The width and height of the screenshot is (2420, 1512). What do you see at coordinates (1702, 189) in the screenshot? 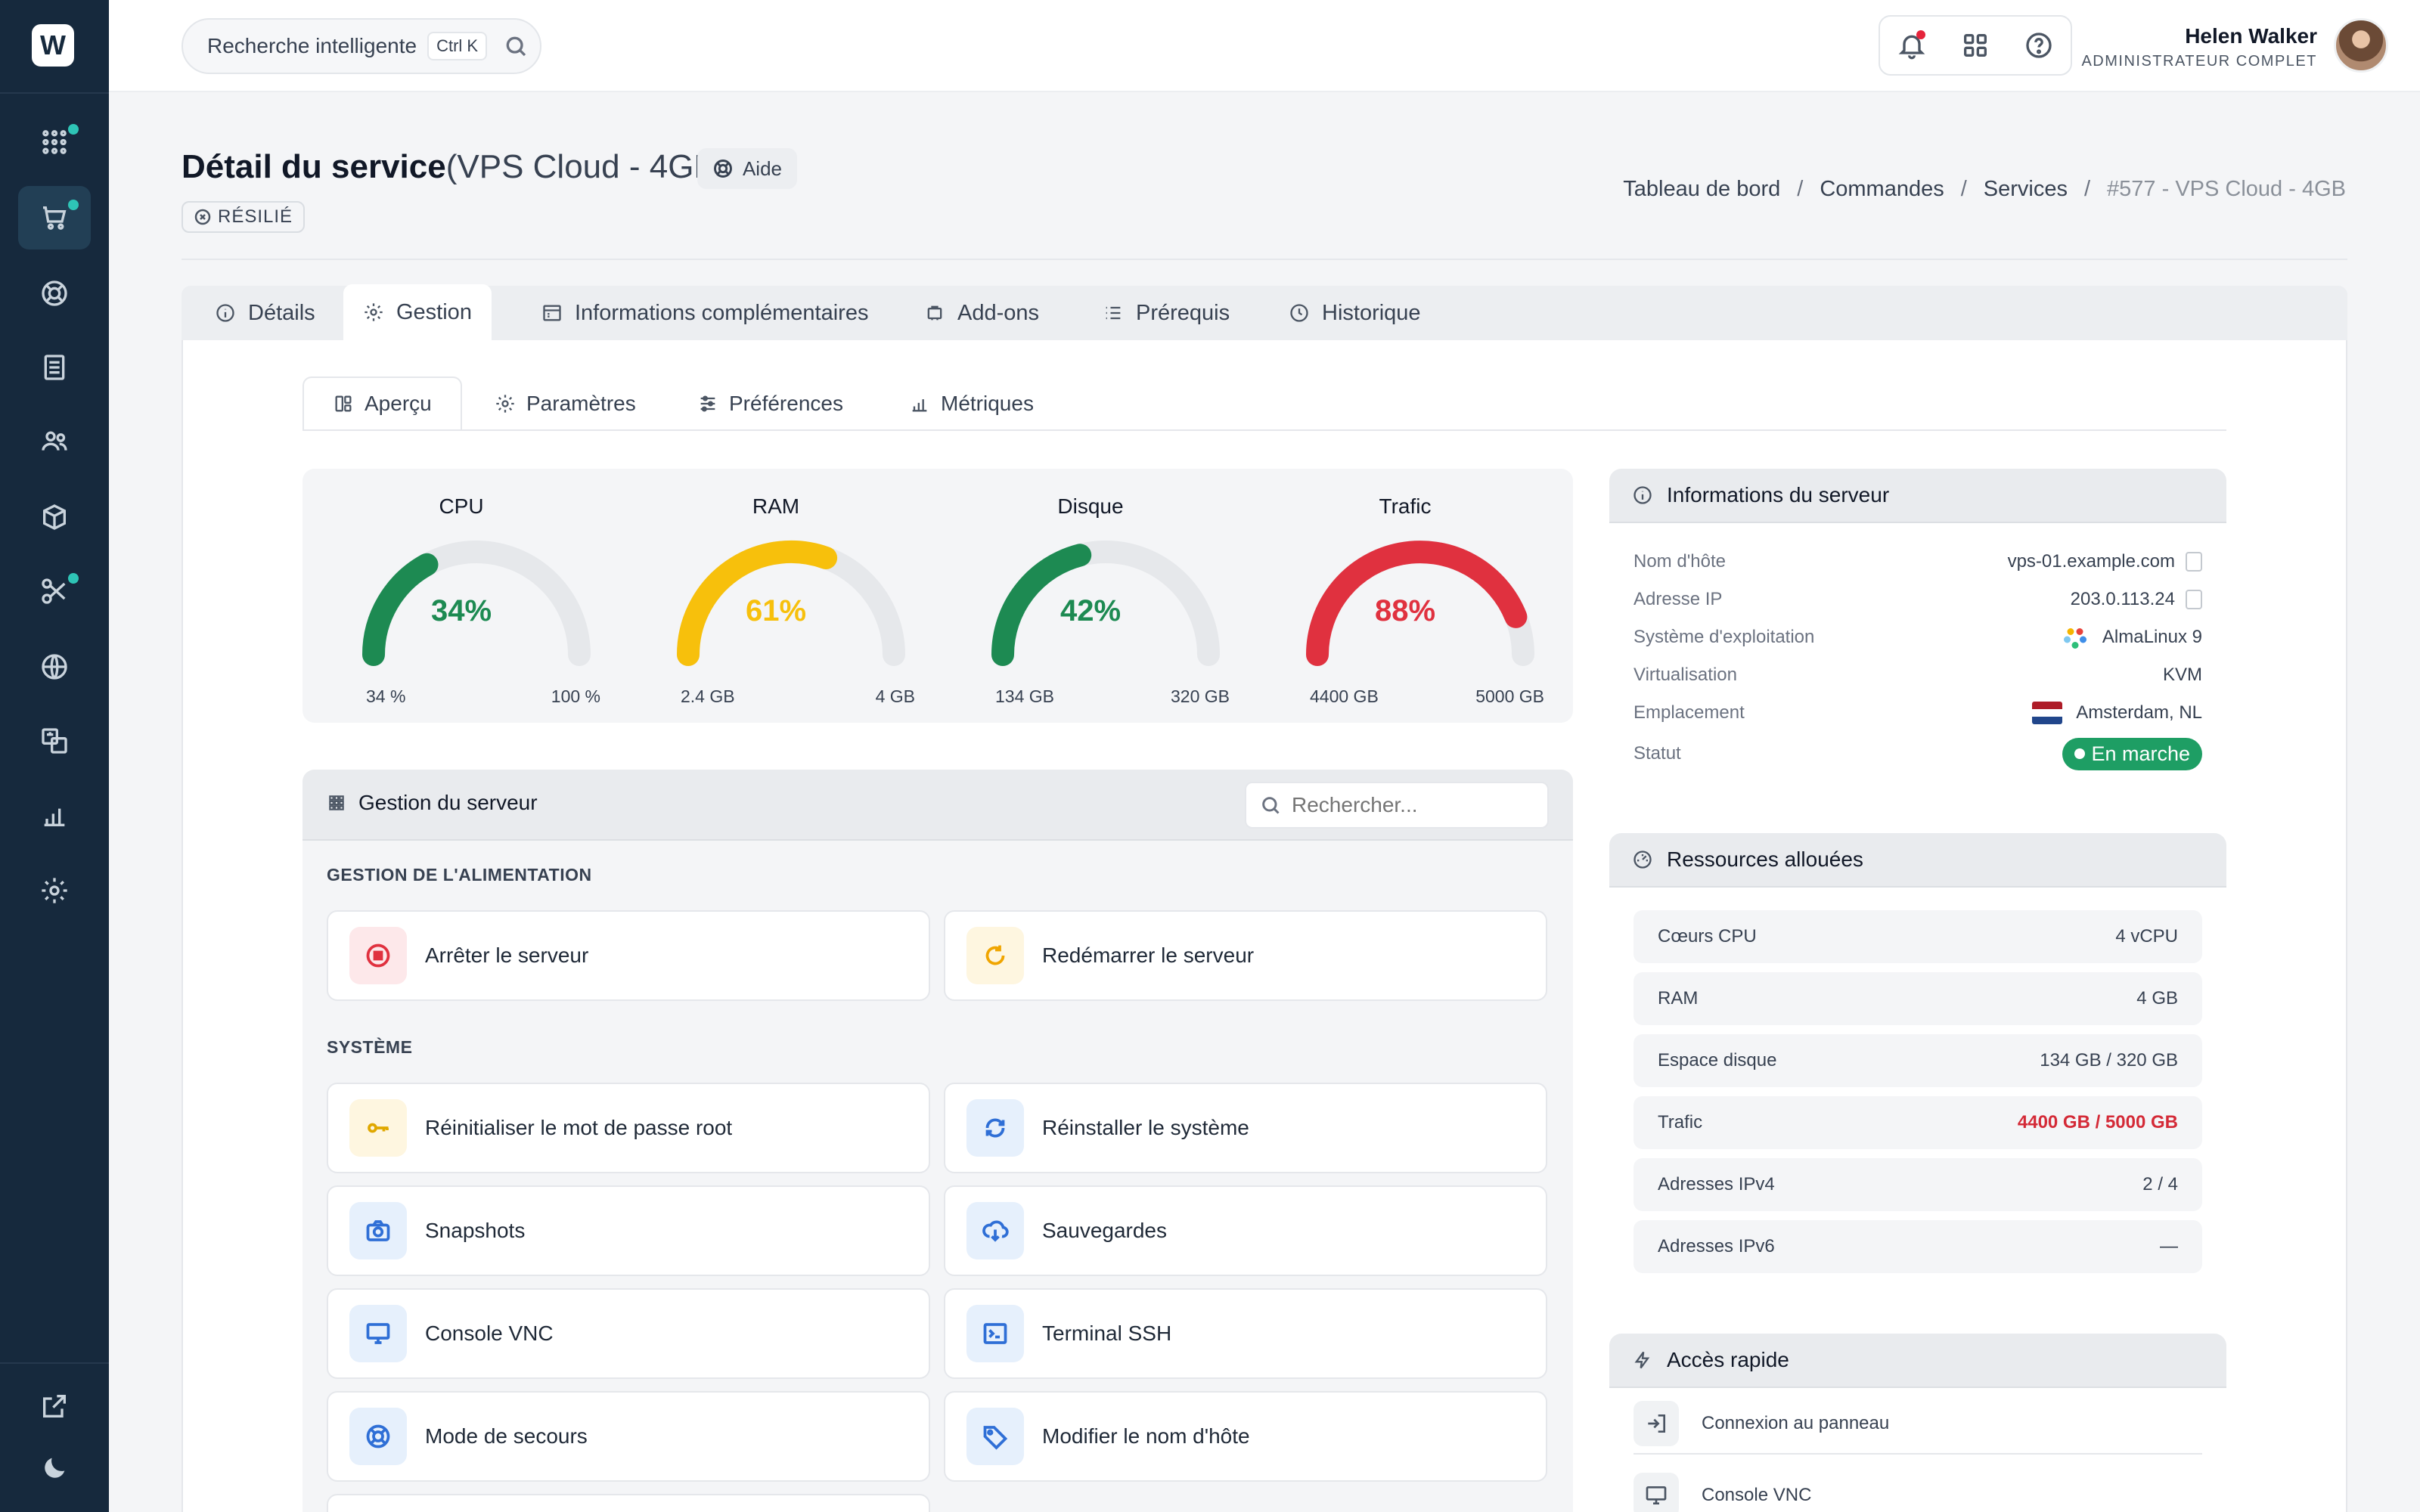
I see `breadcrumb-dashboard: Tableau de bord` at bounding box center [1702, 189].